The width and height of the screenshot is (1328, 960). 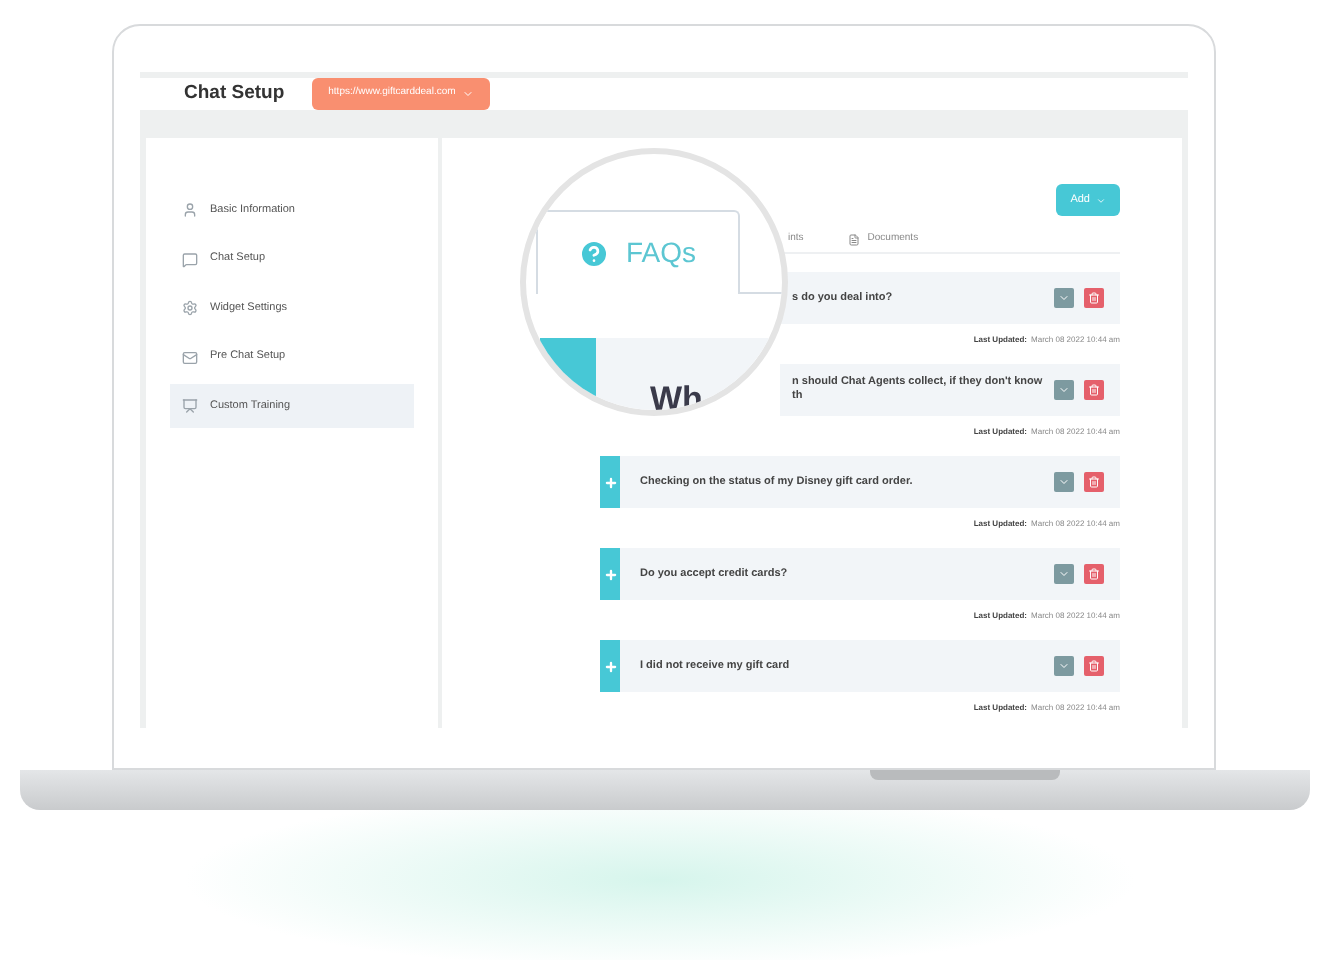 What do you see at coordinates (190, 357) in the screenshot?
I see `mail-icon` at bounding box center [190, 357].